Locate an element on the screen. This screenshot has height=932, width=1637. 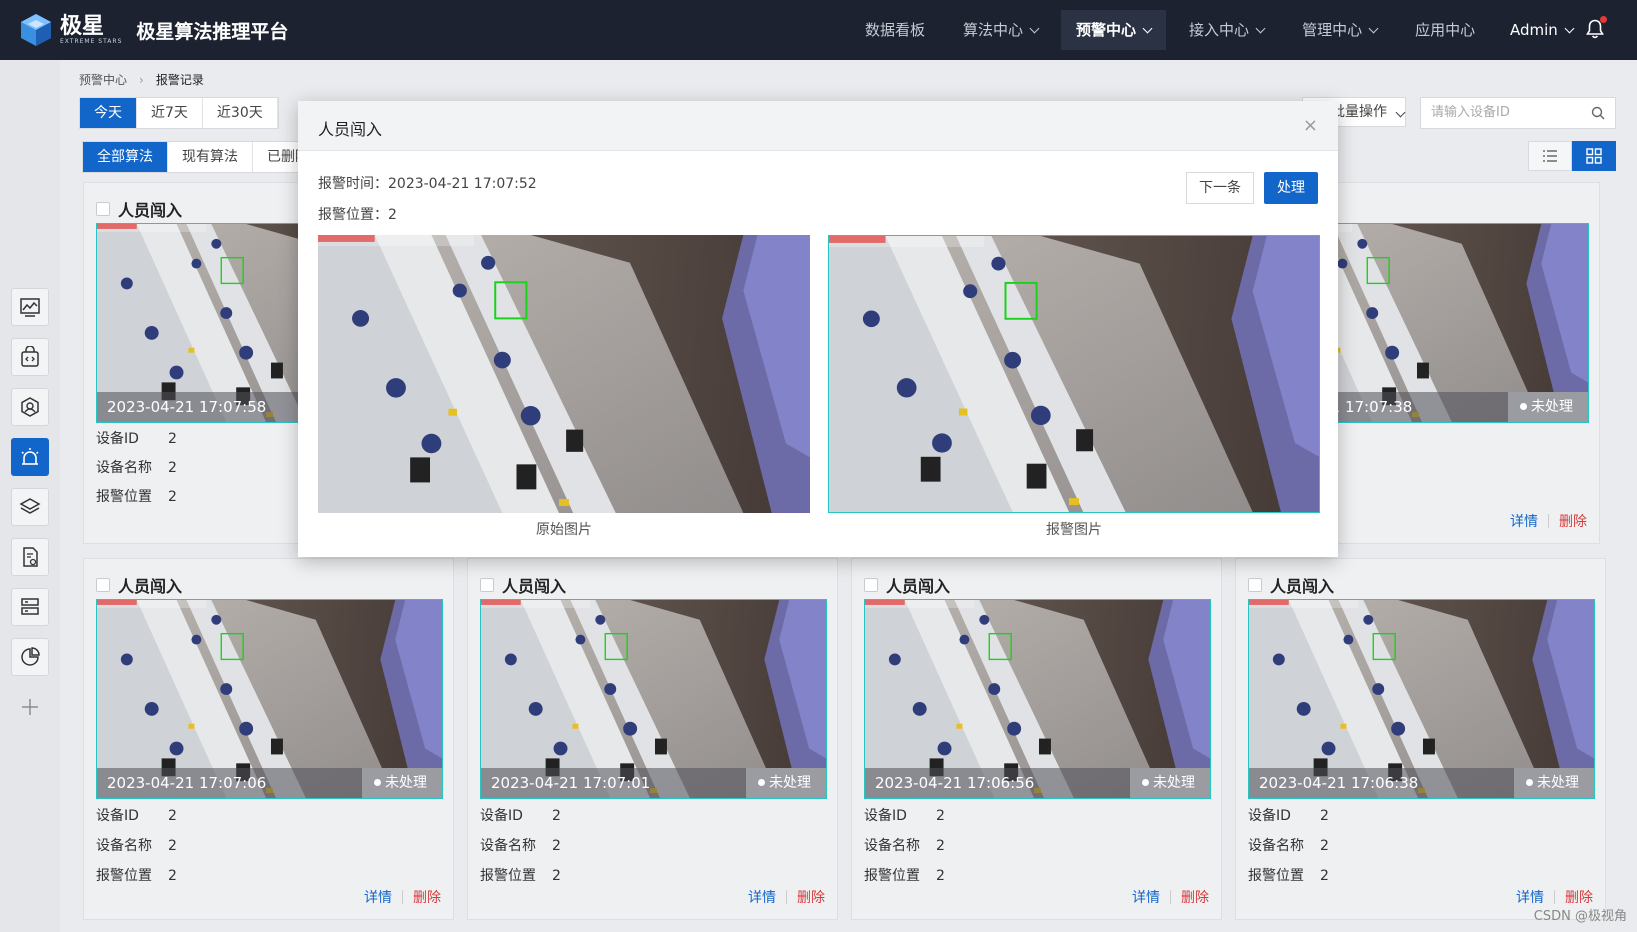
alarm-thumbnail: 2023-04-21 17:06:38 未处理 is located at coordinates (1421, 699).